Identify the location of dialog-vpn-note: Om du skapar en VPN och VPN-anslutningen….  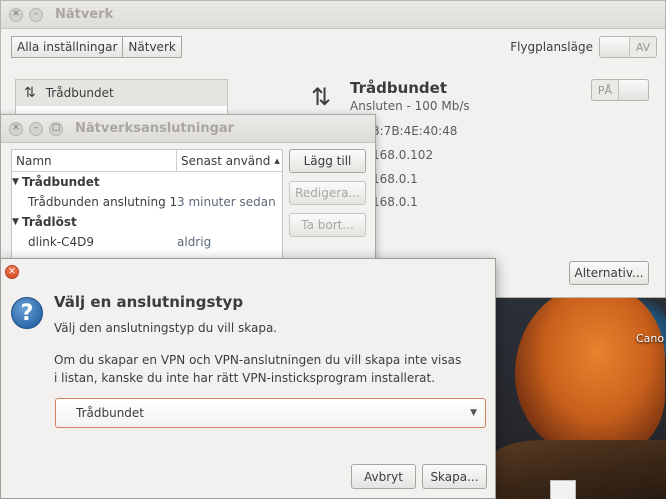
(258, 369).